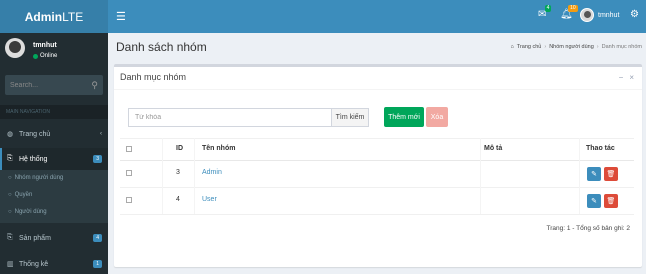  Describe the element at coordinates (588, 228) in the screenshot. I see `pagination-info: Trang: 1 - Tổng số bản ghi: 2` at that location.